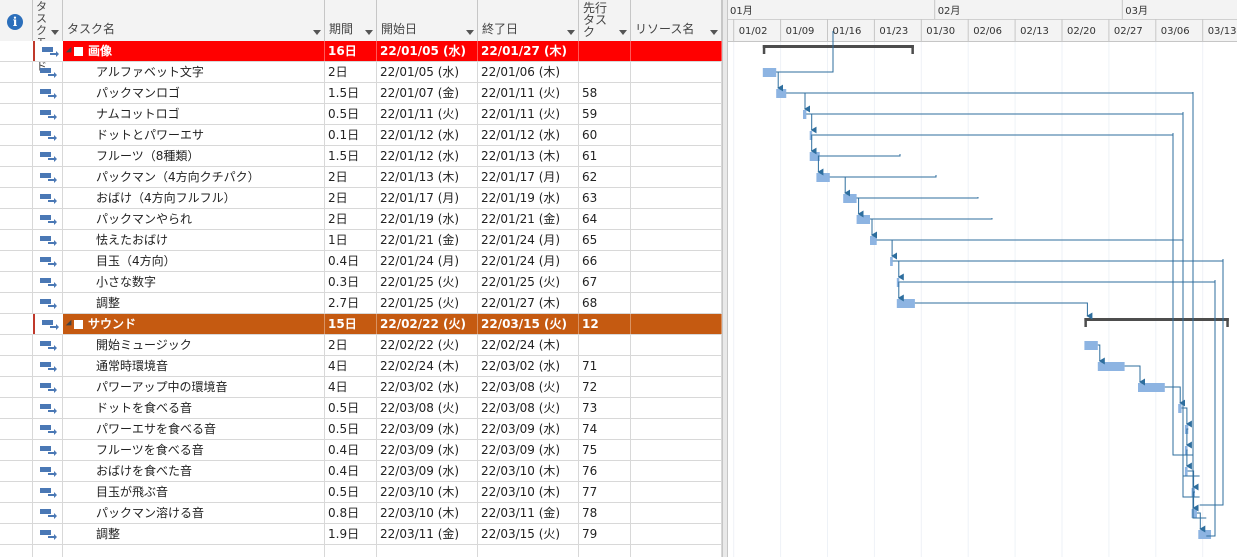 The image size is (1237, 557). What do you see at coordinates (194, 408) in the screenshot?
I see `task-name-cell: ドットを食べる音` at bounding box center [194, 408].